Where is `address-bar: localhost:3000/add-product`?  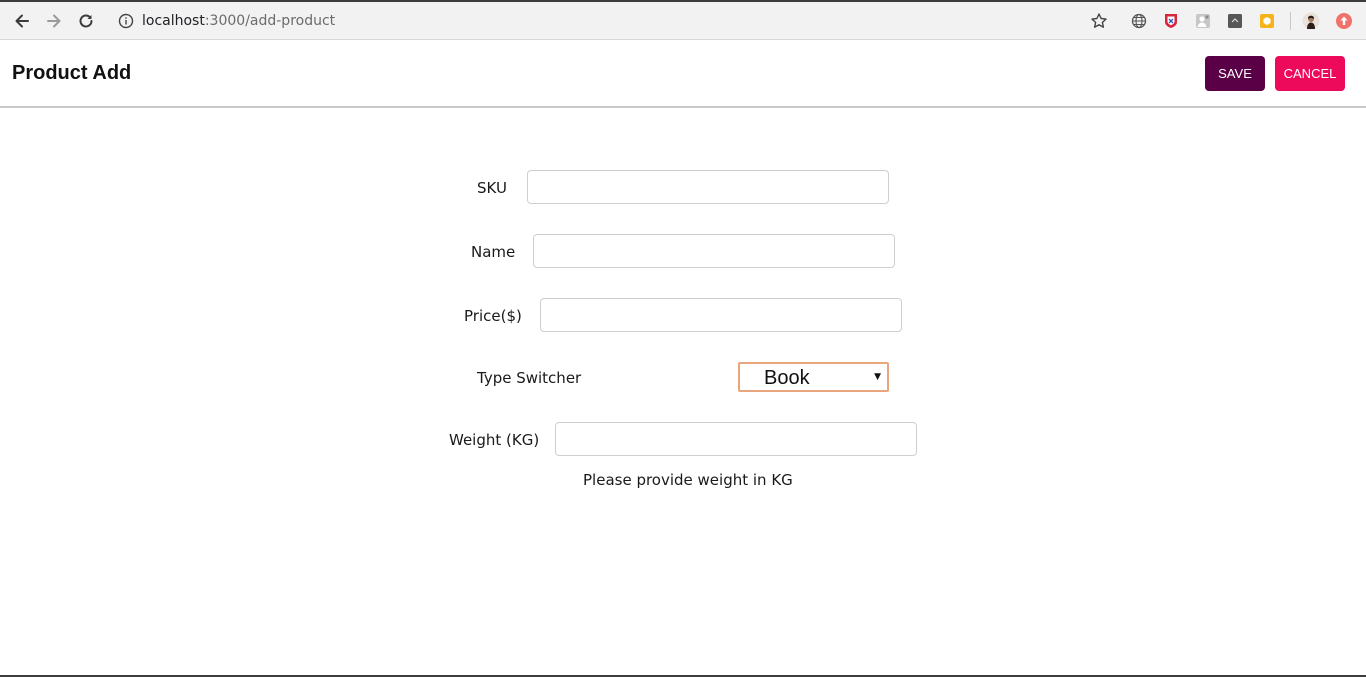
address-bar: localhost:3000/add-product is located at coordinates (597, 21).